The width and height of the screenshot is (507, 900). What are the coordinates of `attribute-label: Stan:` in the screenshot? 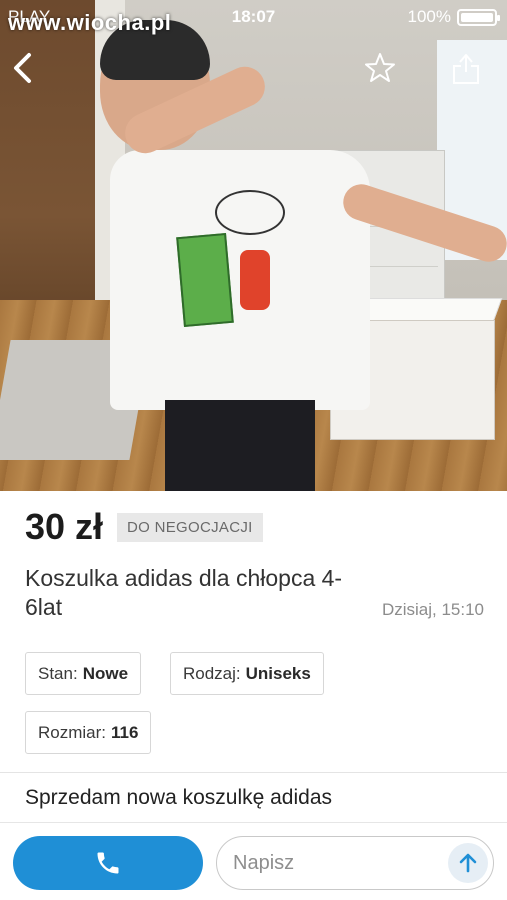 It's located at (58, 673).